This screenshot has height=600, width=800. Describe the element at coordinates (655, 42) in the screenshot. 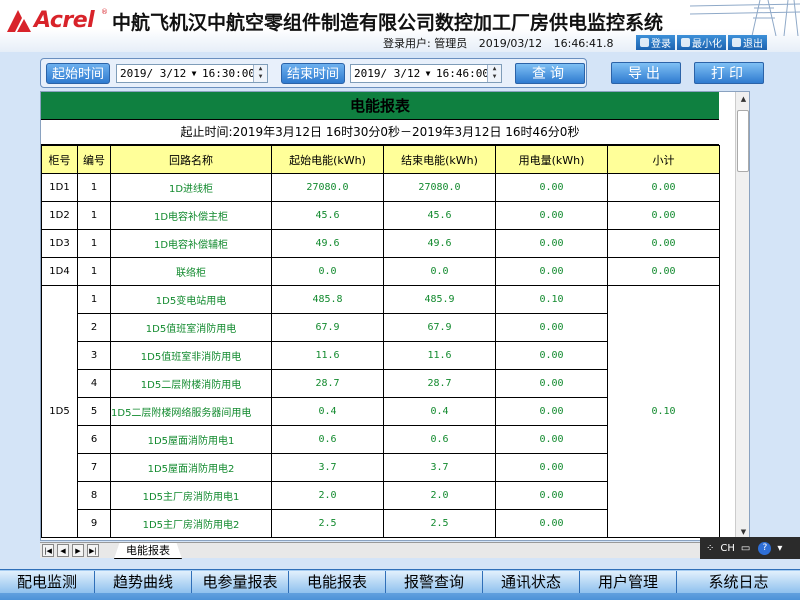

I see `login-button: 登录` at that location.